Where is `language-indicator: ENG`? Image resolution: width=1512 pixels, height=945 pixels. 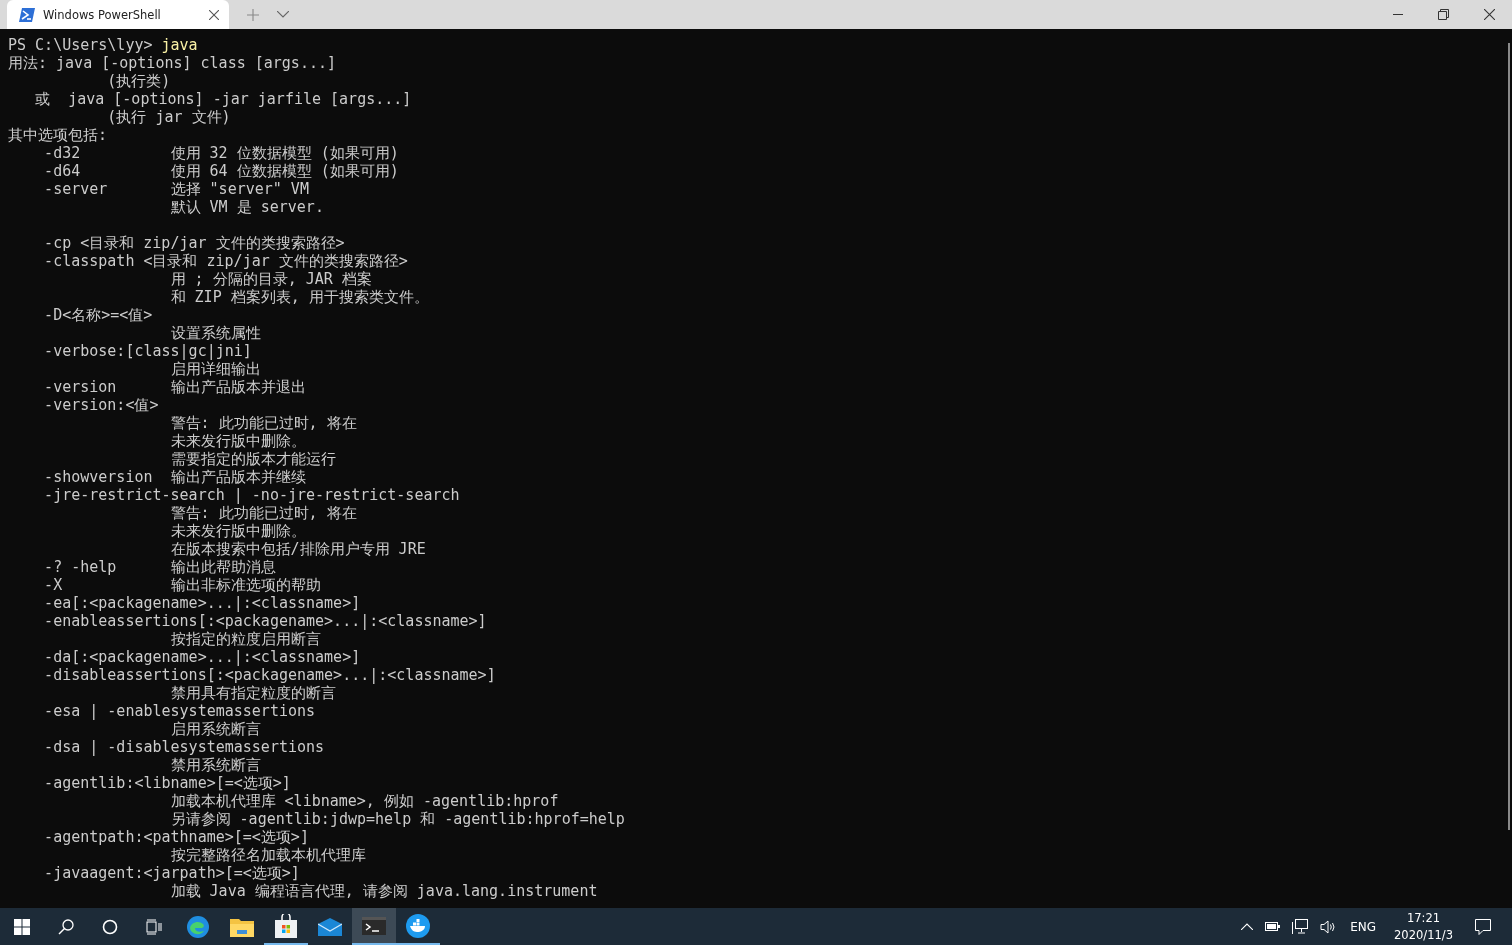
language-indicator: ENG is located at coordinates (1363, 926).